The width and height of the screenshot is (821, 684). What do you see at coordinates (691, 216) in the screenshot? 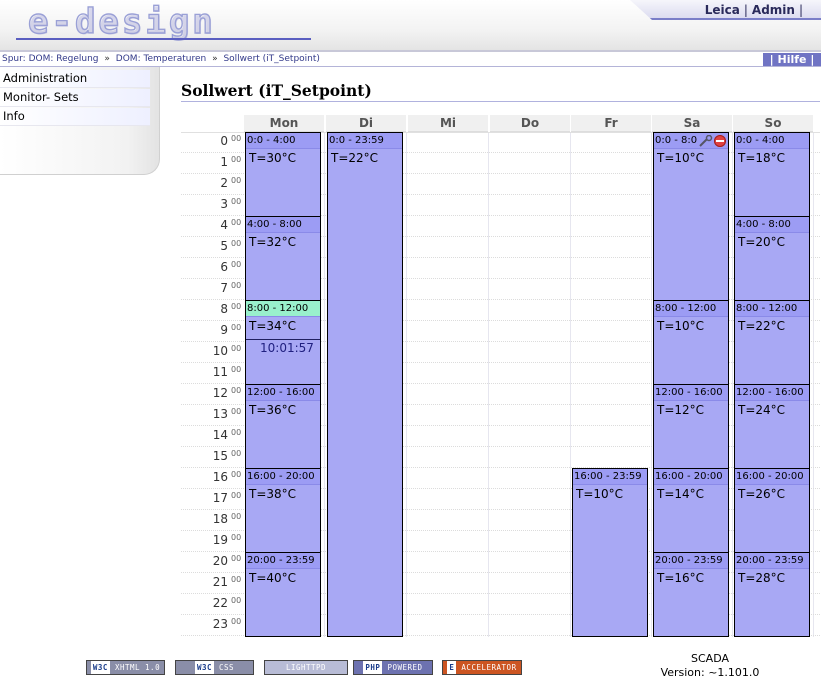
I see `schedule-block: 0:0 - 8:0 T=10°C` at bounding box center [691, 216].